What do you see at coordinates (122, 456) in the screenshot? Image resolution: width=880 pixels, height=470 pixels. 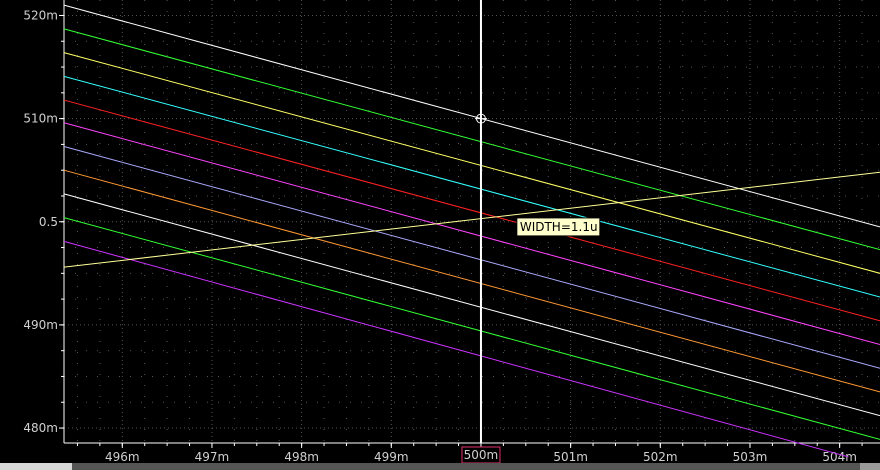 I see `x-tick-label: 496m` at bounding box center [122, 456].